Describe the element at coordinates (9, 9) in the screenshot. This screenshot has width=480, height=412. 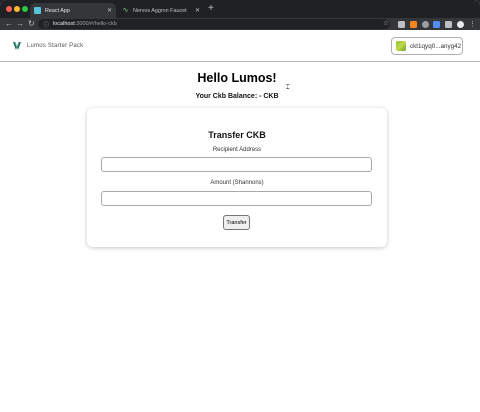
I see `close-window-icon` at that location.